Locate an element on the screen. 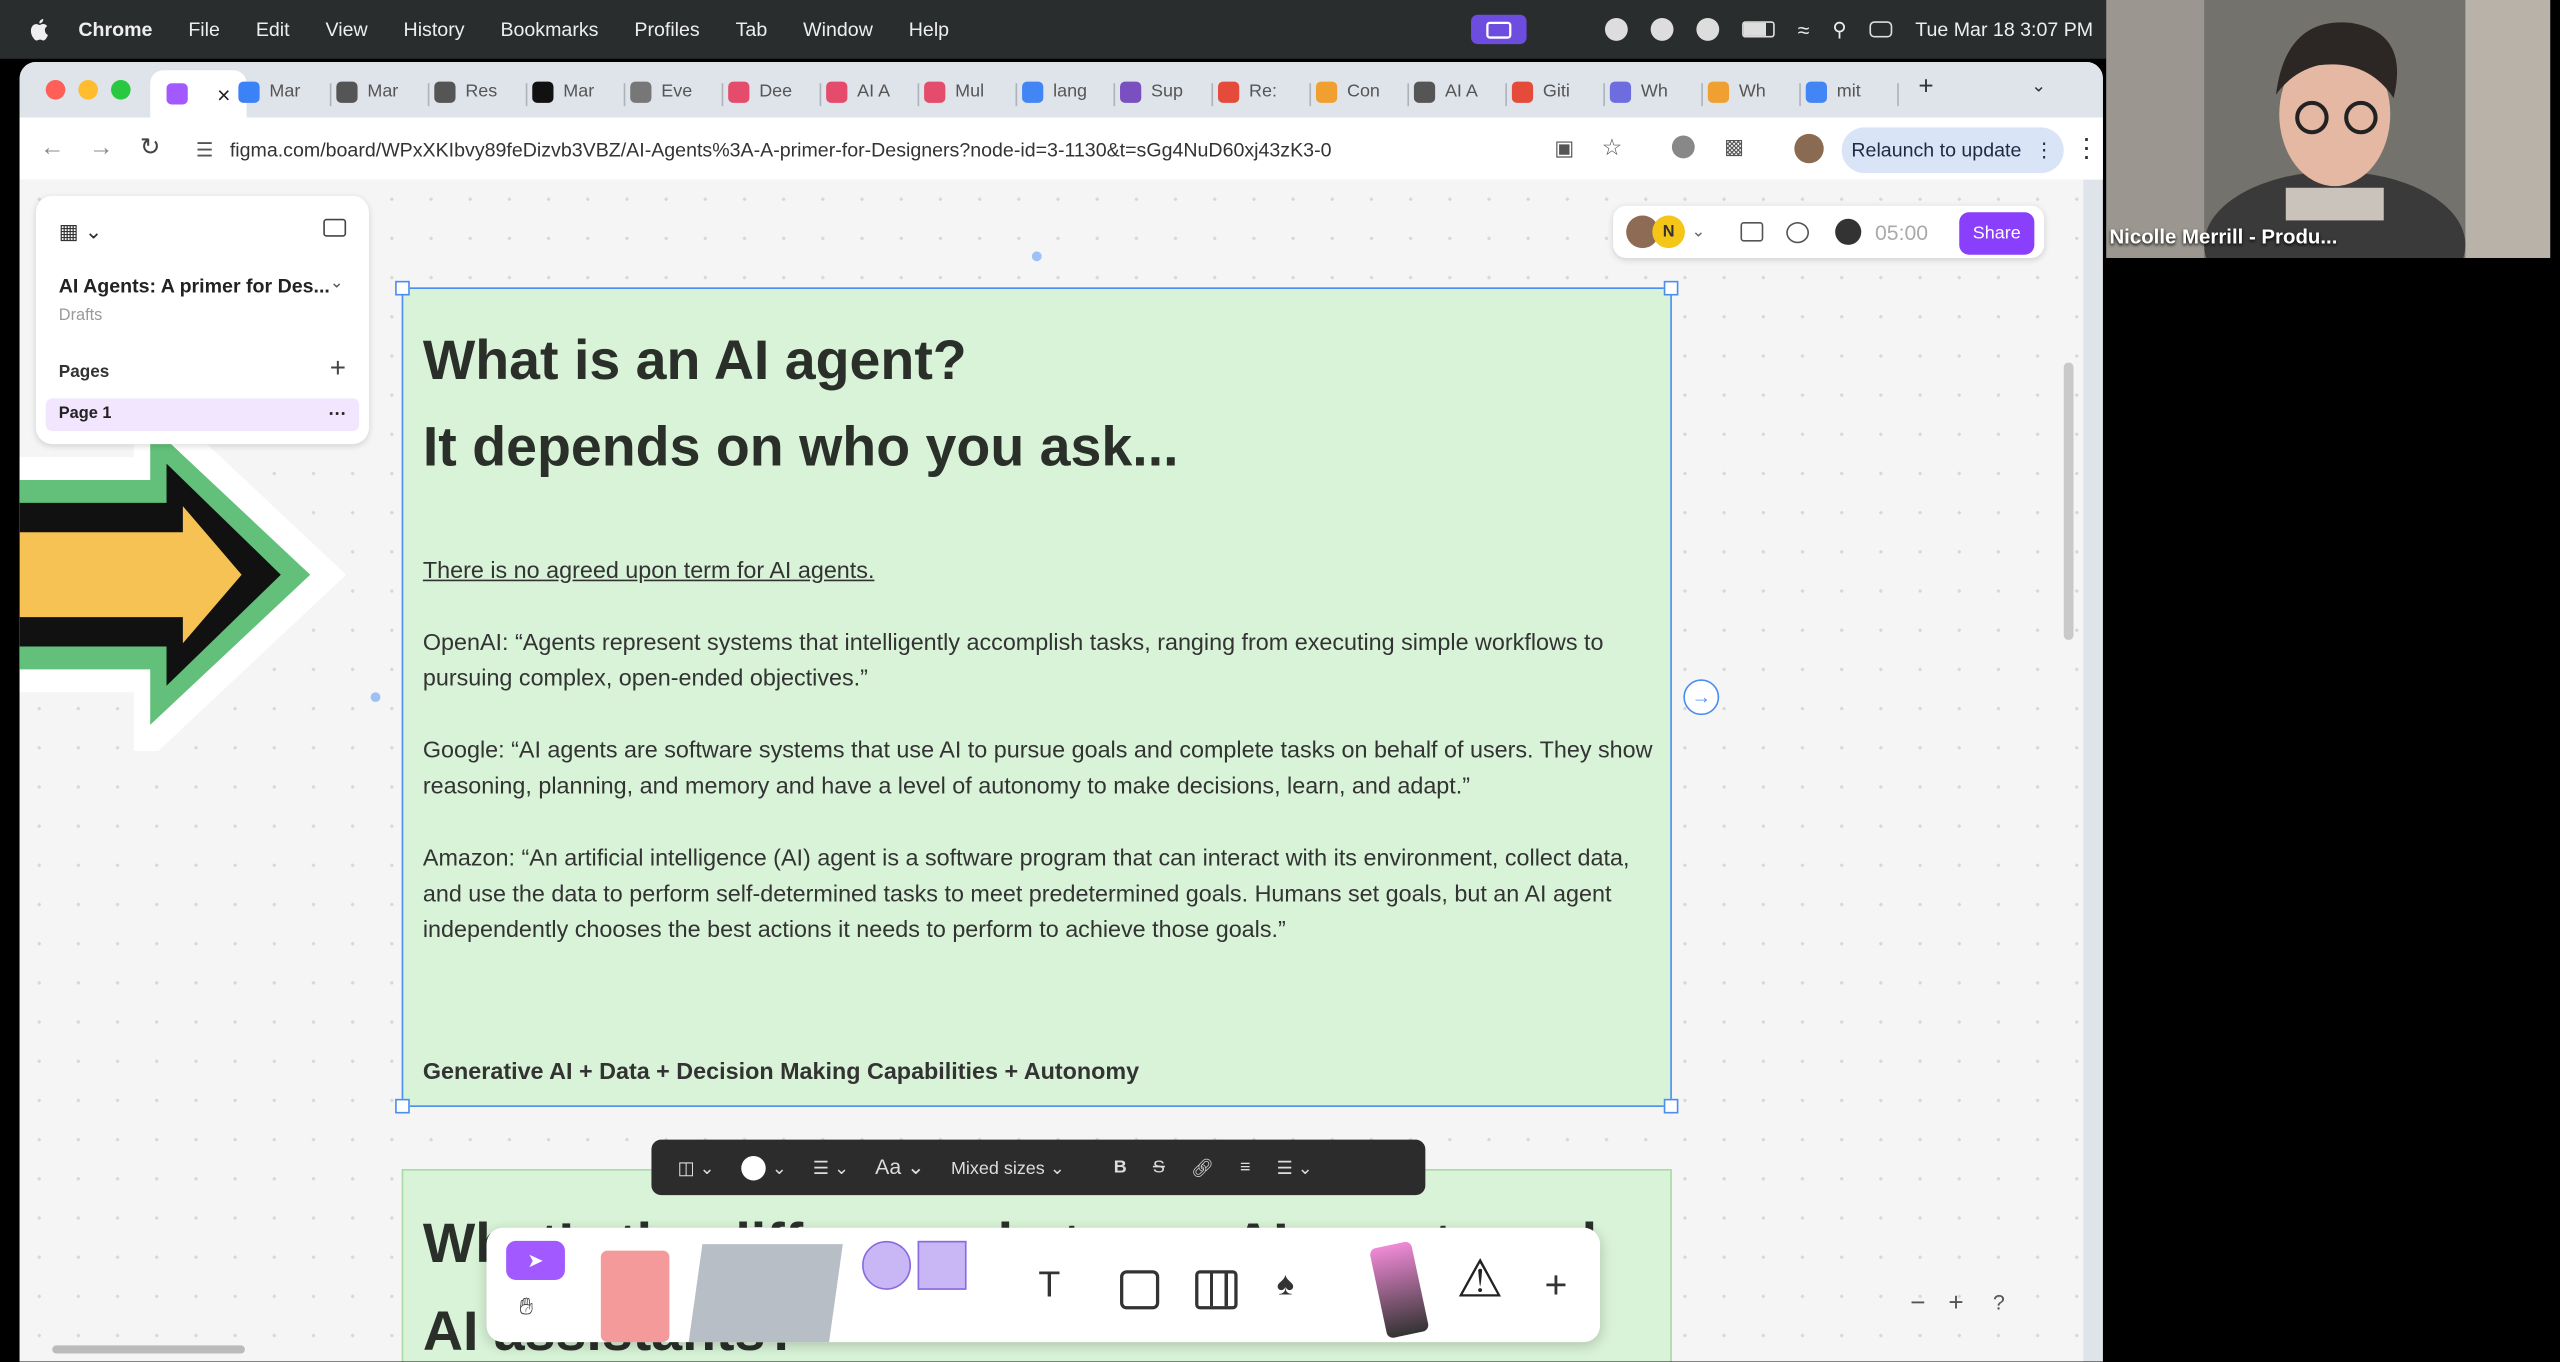 The height and width of the screenshot is (1362, 2560). menu-app-name: Chrome is located at coordinates (115, 29).